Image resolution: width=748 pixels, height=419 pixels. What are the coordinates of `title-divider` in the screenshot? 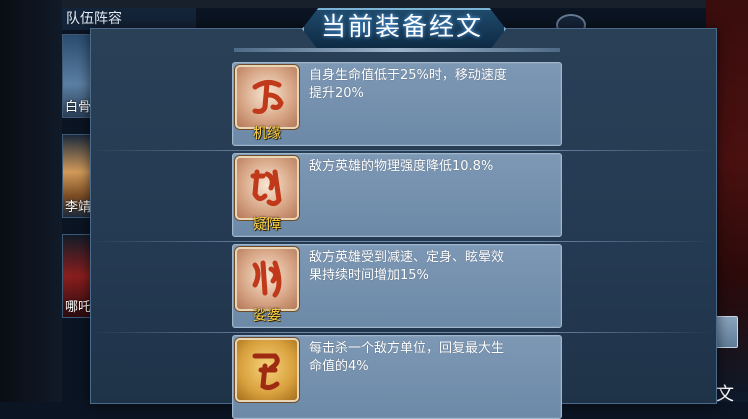 It's located at (397, 50).